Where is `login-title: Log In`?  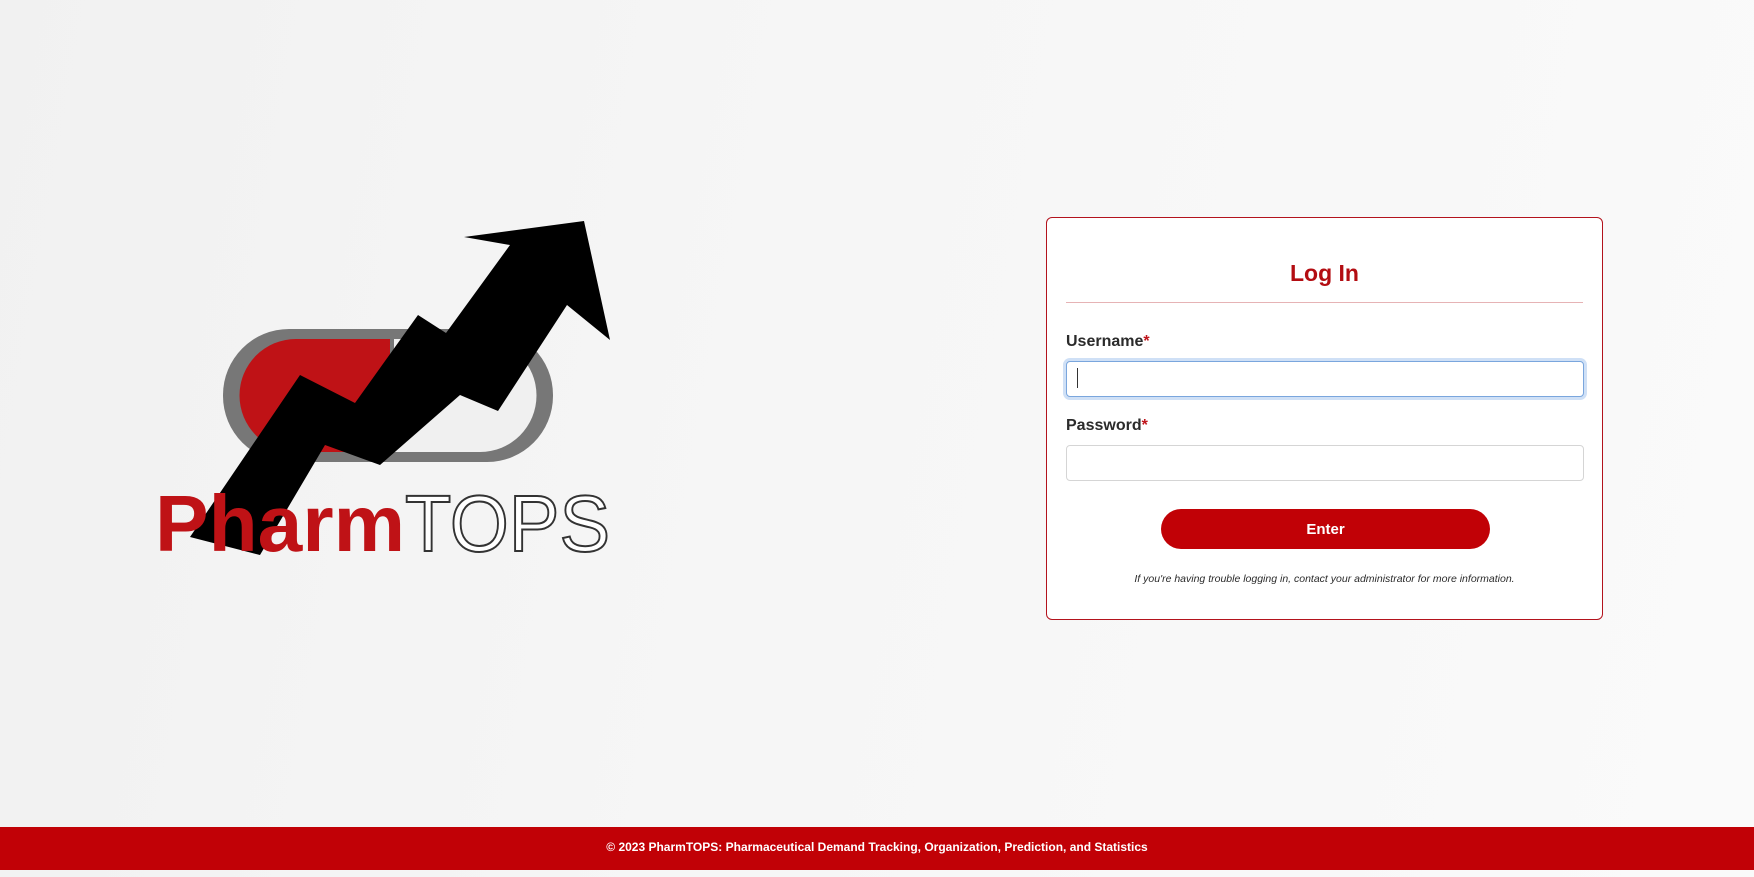 login-title: Log In is located at coordinates (1324, 273).